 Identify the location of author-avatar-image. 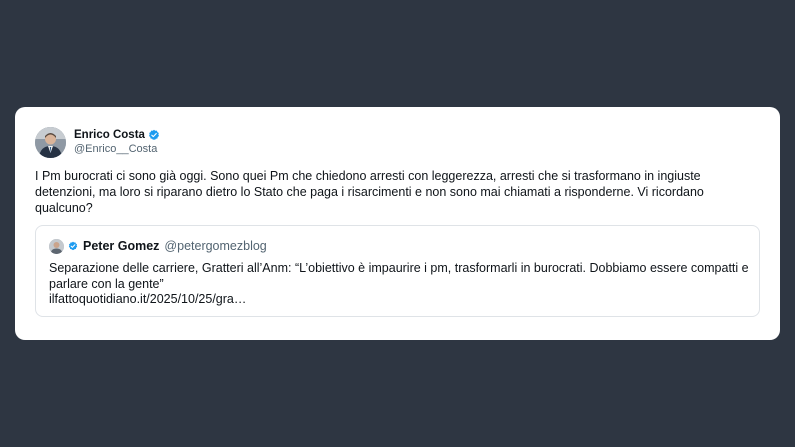
(50, 142).